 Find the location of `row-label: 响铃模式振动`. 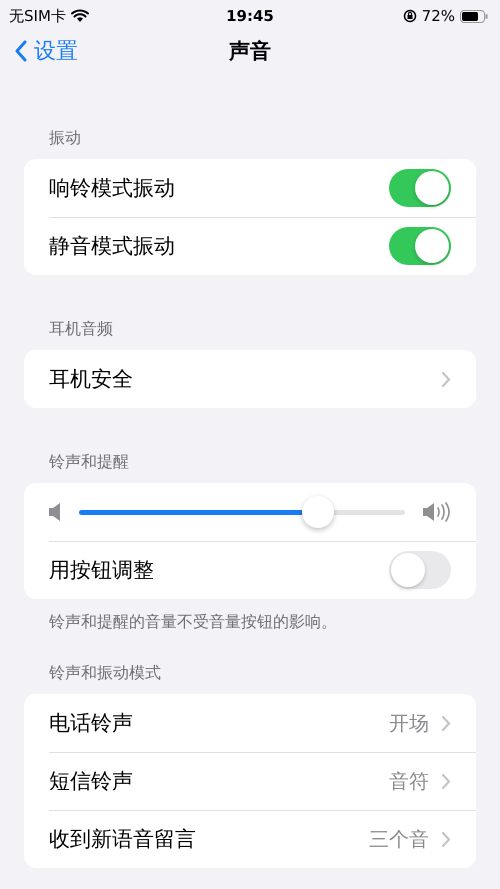

row-label: 响铃模式振动 is located at coordinates (112, 188).